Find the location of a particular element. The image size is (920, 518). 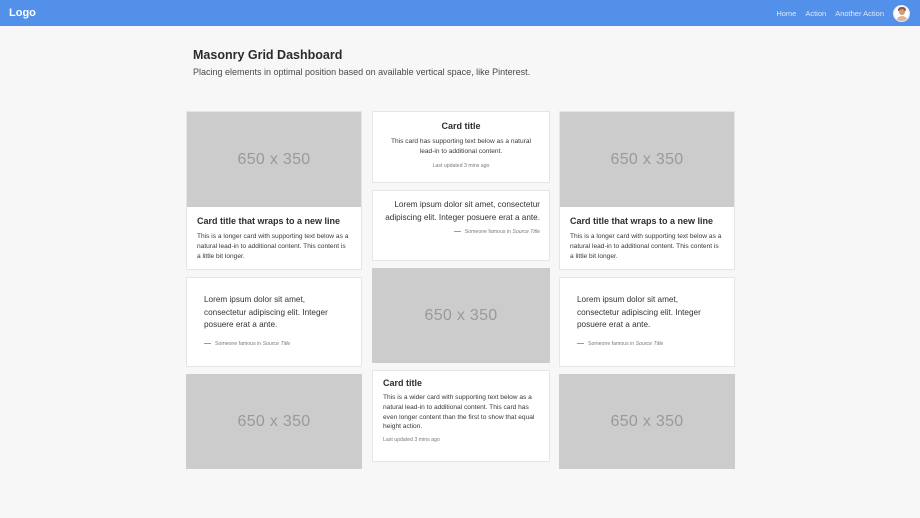

nav-link-home: Home is located at coordinates (786, 13).